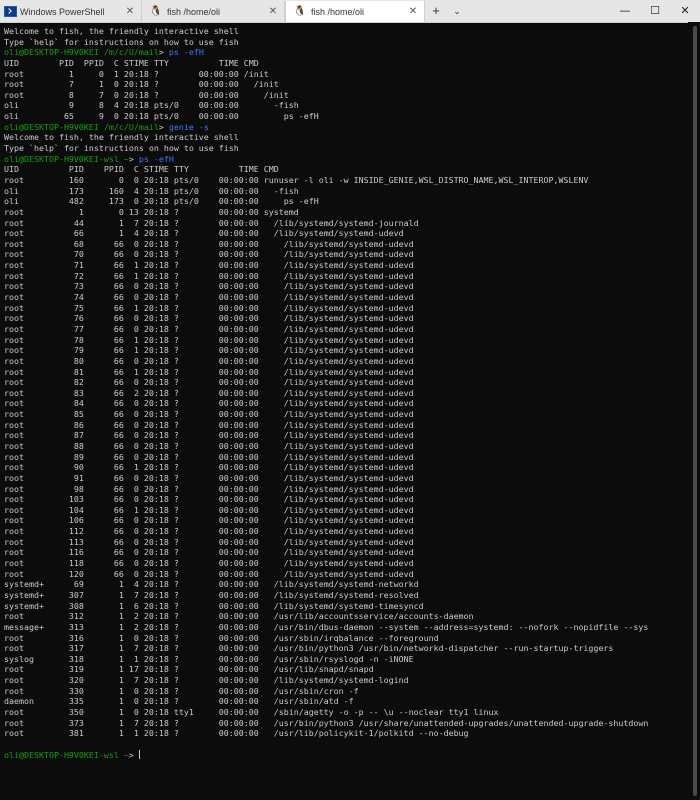 This screenshot has width=700, height=800. I want to click on scrollbar, so click(694, 411).